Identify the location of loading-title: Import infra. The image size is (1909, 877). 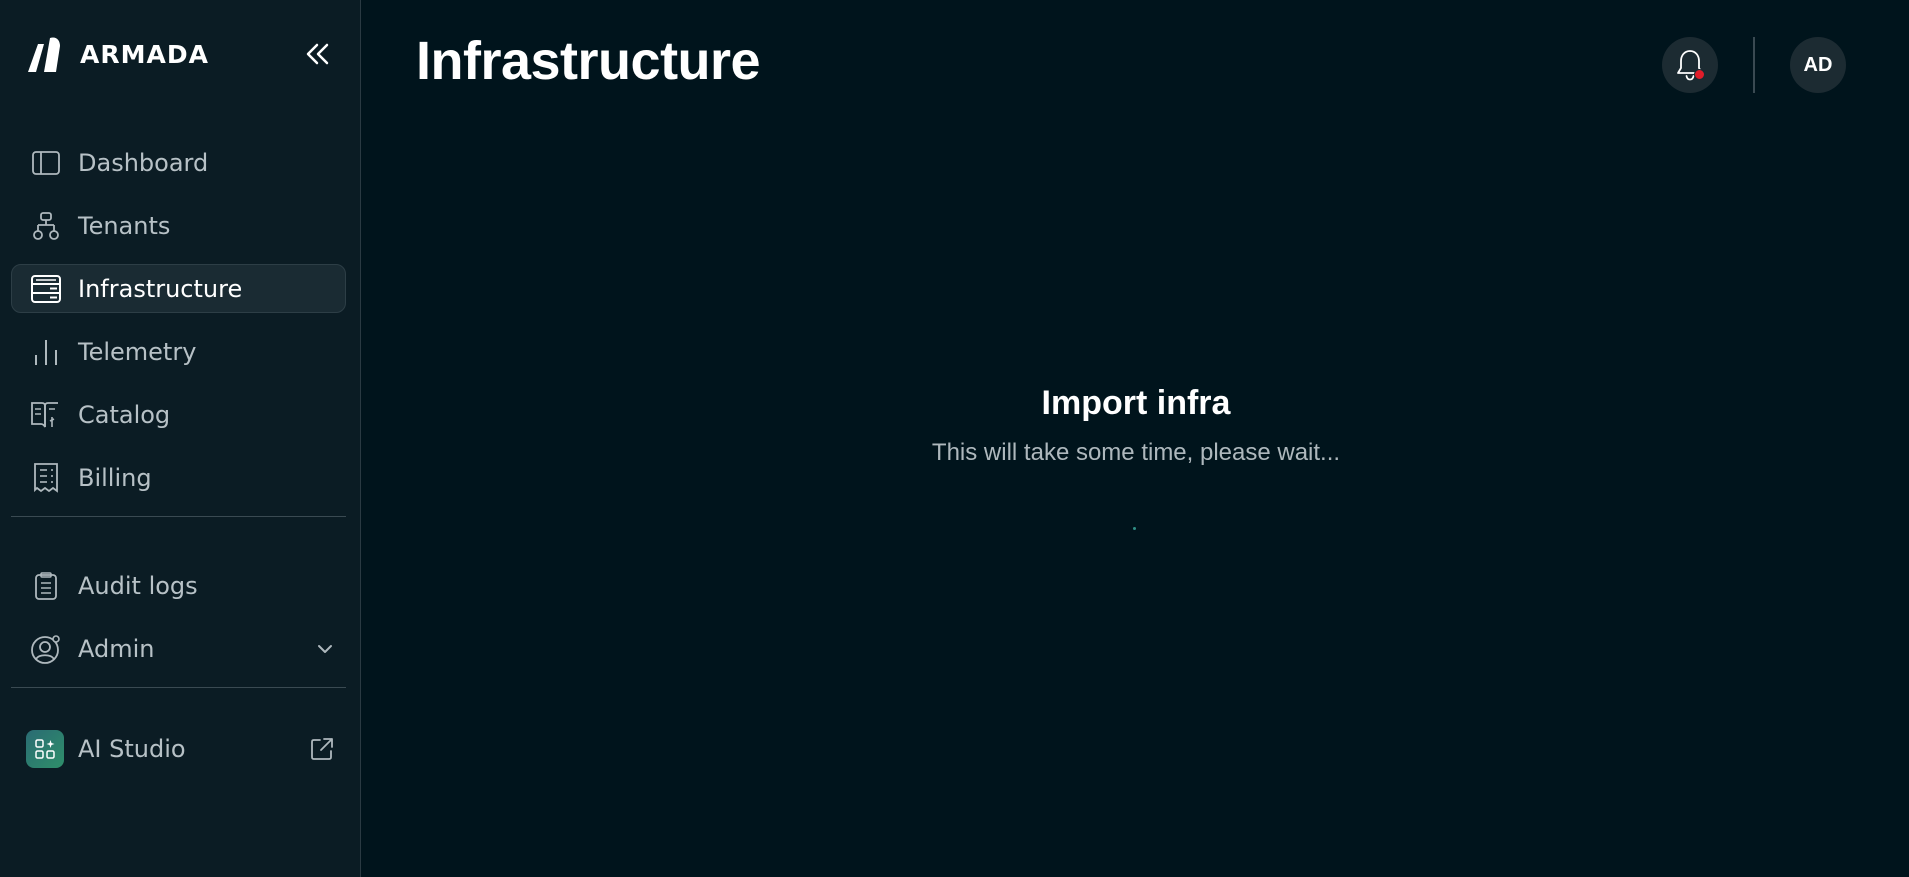
(1136, 403).